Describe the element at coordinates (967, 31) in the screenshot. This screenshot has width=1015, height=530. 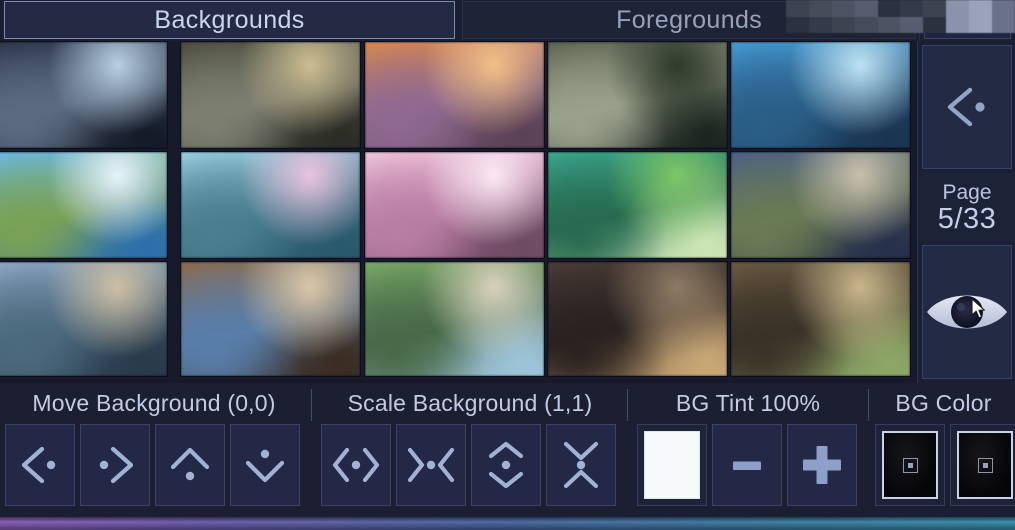
I see `tab-bar-right-inner` at that location.